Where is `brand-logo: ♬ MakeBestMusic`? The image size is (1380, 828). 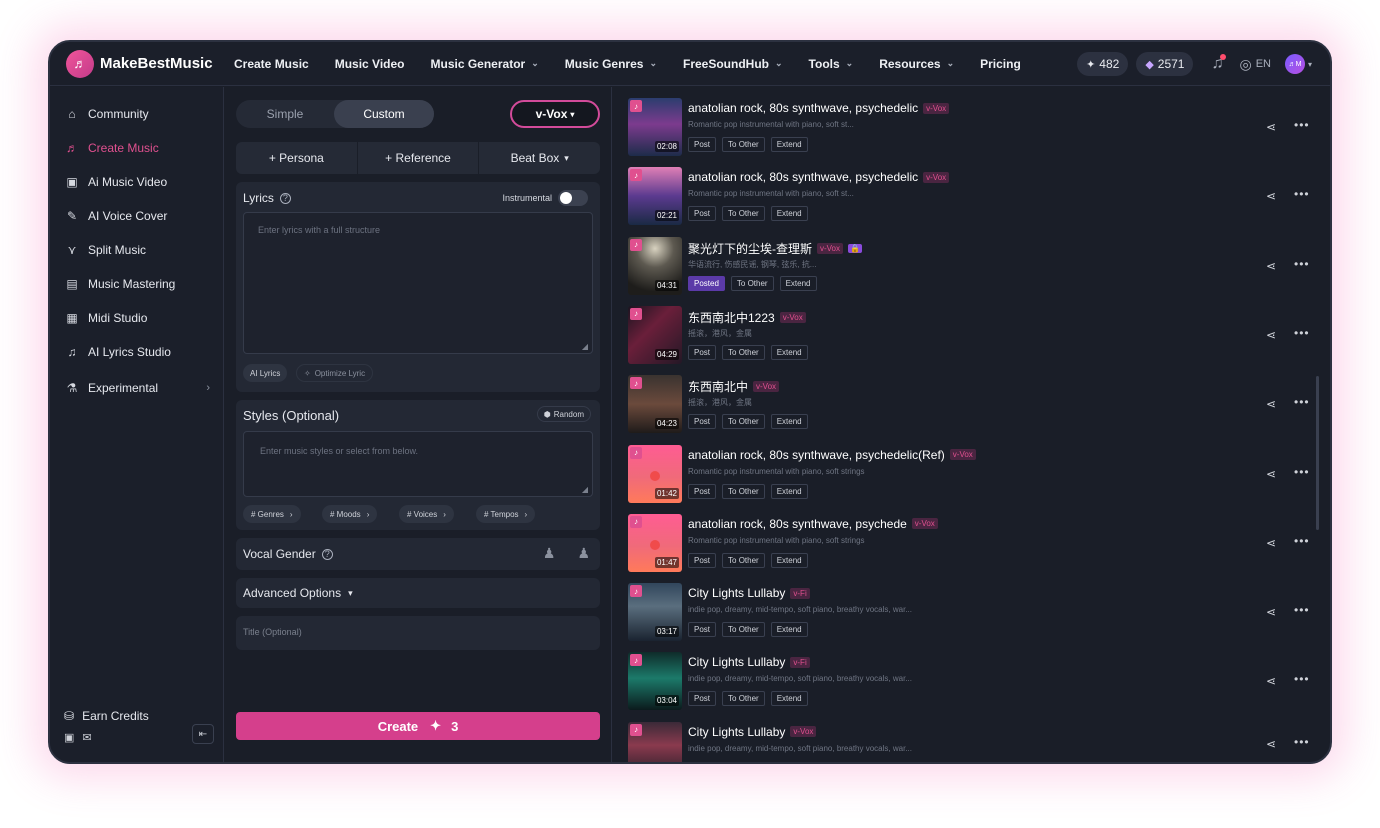 brand-logo: ♬ MakeBestMusic is located at coordinates (150, 63).